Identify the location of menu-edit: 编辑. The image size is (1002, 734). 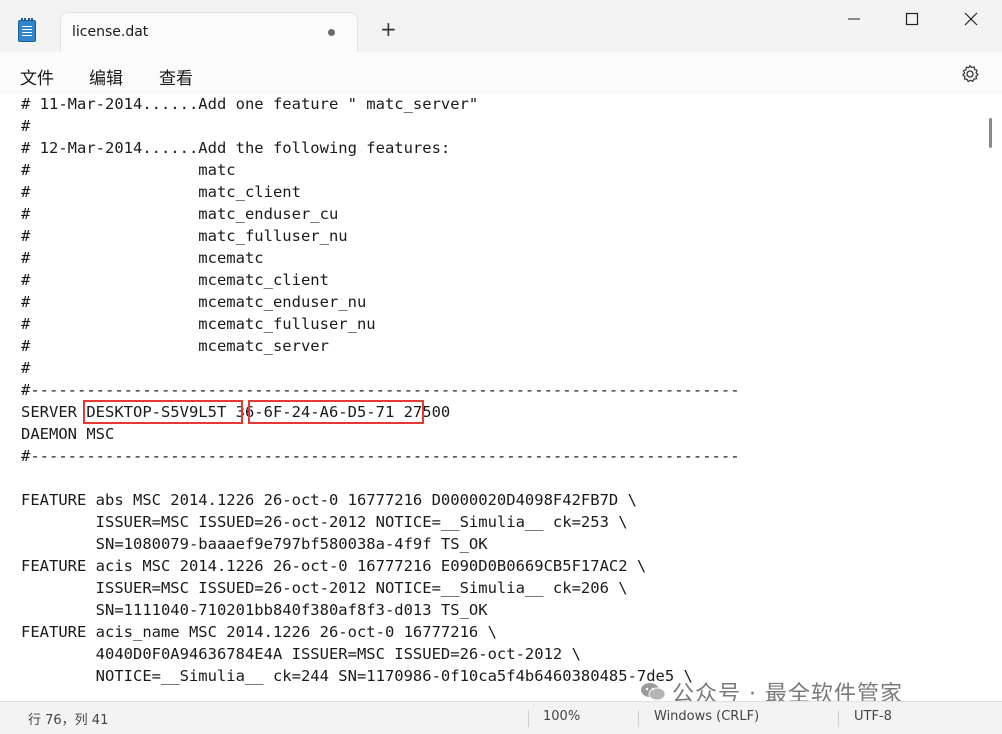
(106, 76).